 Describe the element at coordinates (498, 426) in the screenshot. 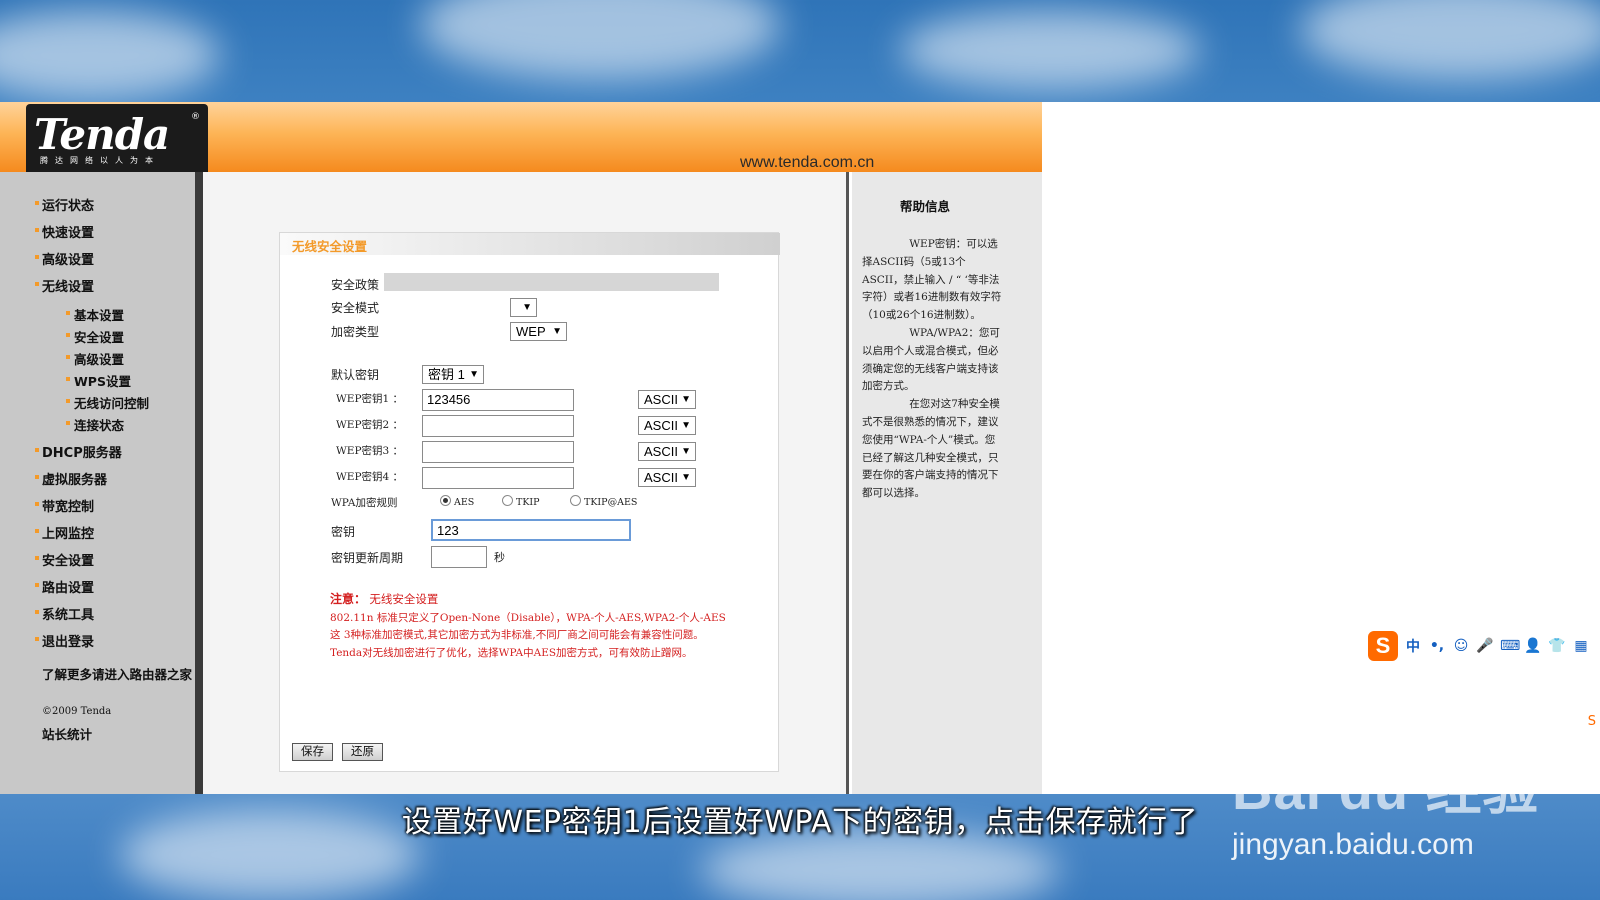

I see `wep-key2-input` at that location.